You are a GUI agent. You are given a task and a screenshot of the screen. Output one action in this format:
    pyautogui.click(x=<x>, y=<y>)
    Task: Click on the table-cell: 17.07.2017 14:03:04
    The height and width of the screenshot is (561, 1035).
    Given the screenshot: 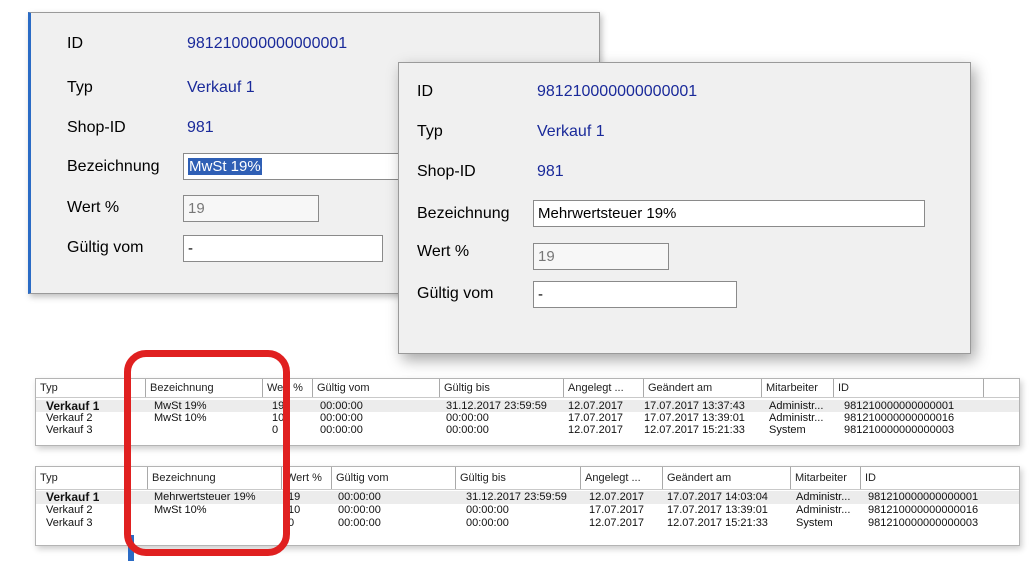 What is the action you would take?
    pyautogui.click(x=717, y=497)
    